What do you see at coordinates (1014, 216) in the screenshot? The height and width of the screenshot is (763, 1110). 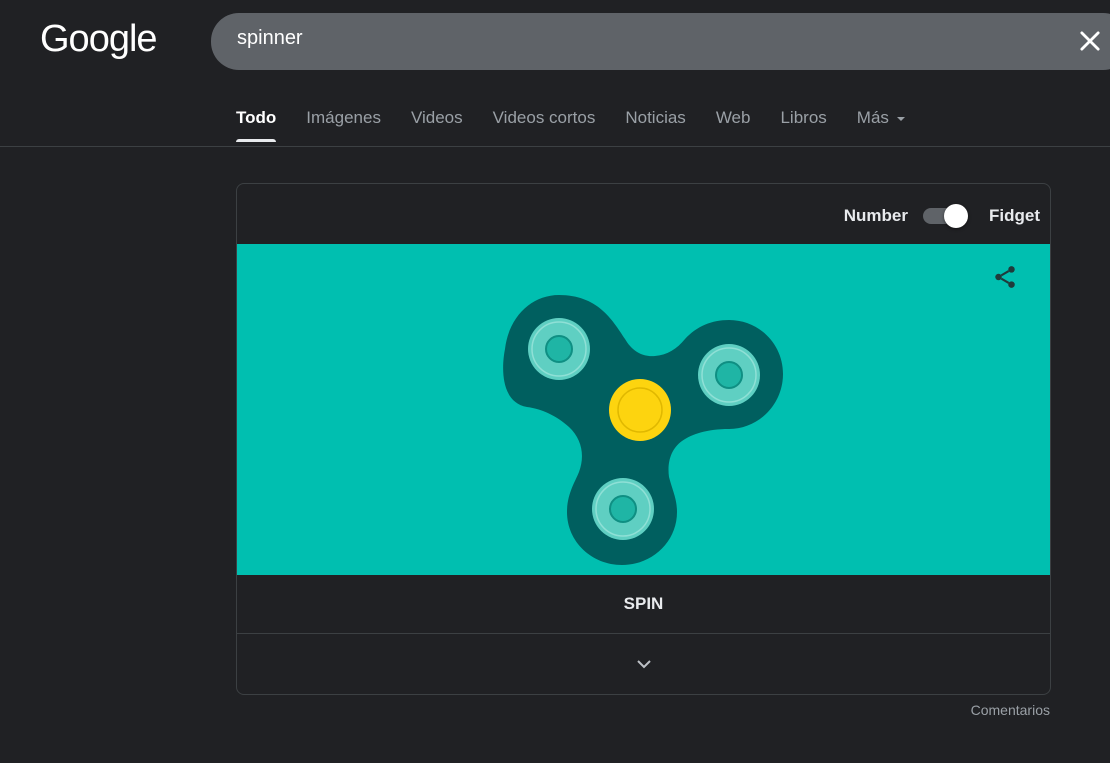 I see `fidget-mode-label: Fidget` at bounding box center [1014, 216].